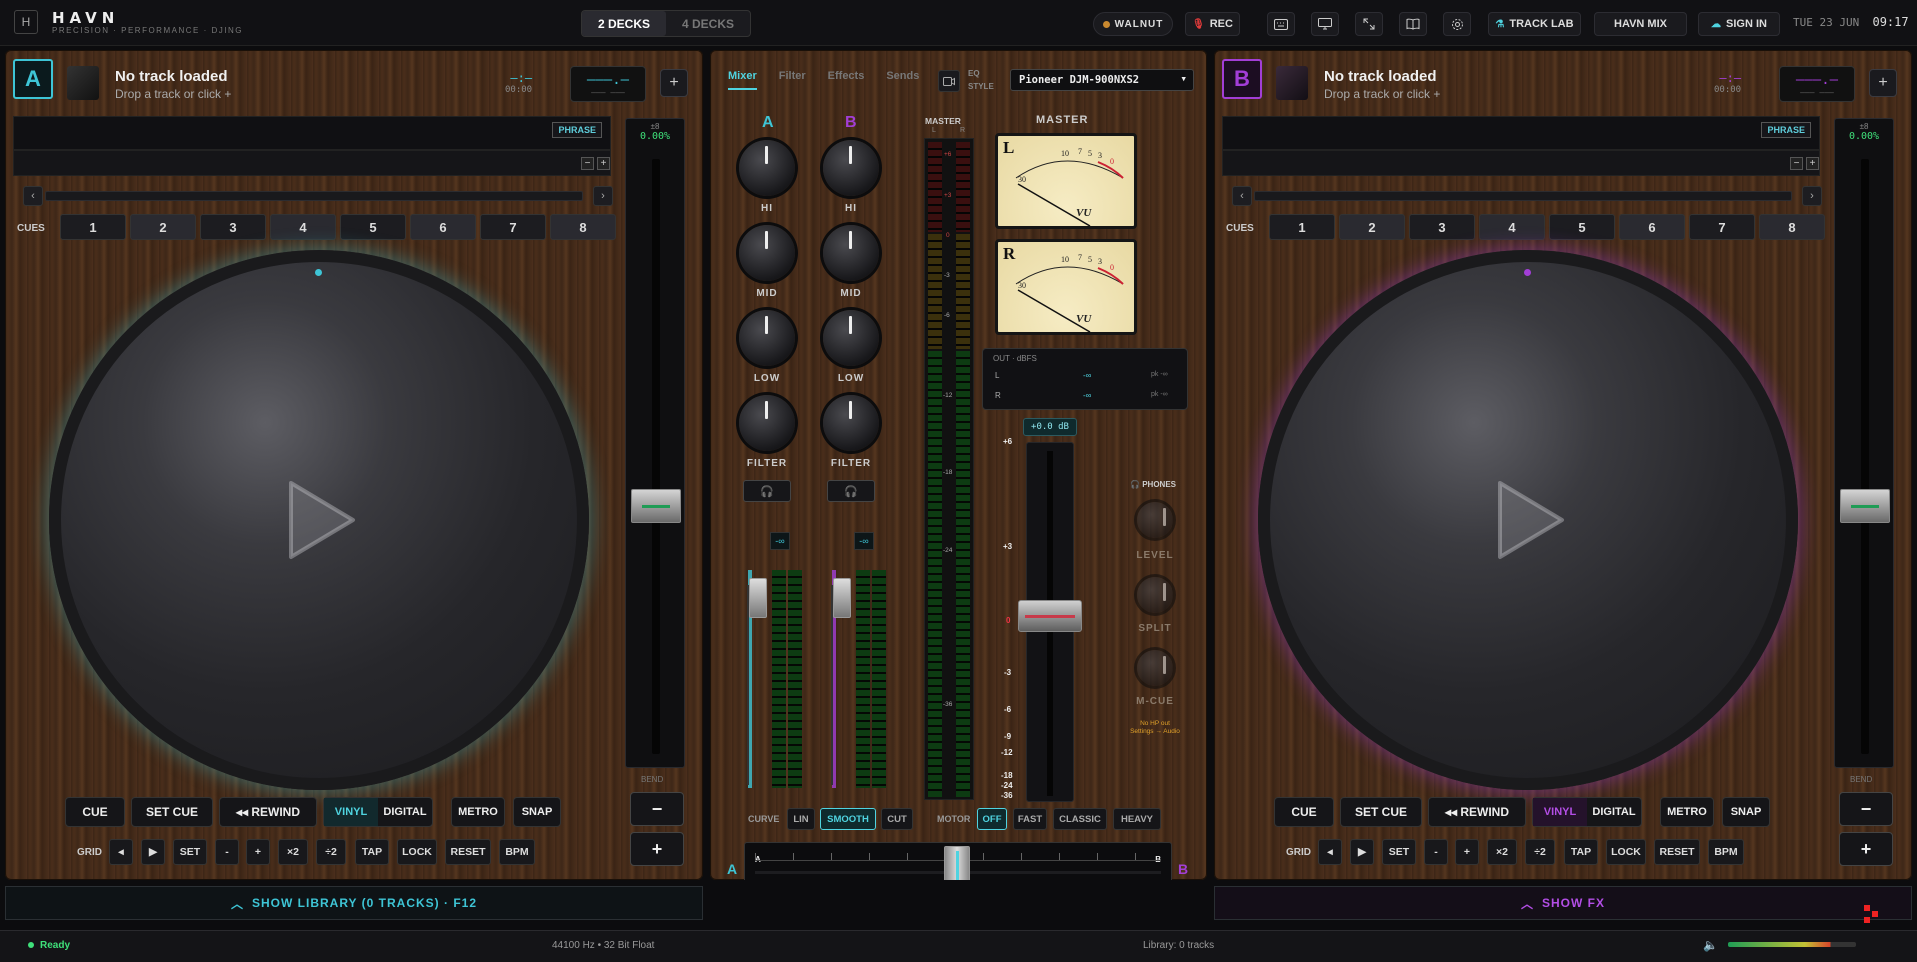  I want to click on deck-b-grid-plus-button: +, so click(1467, 852).